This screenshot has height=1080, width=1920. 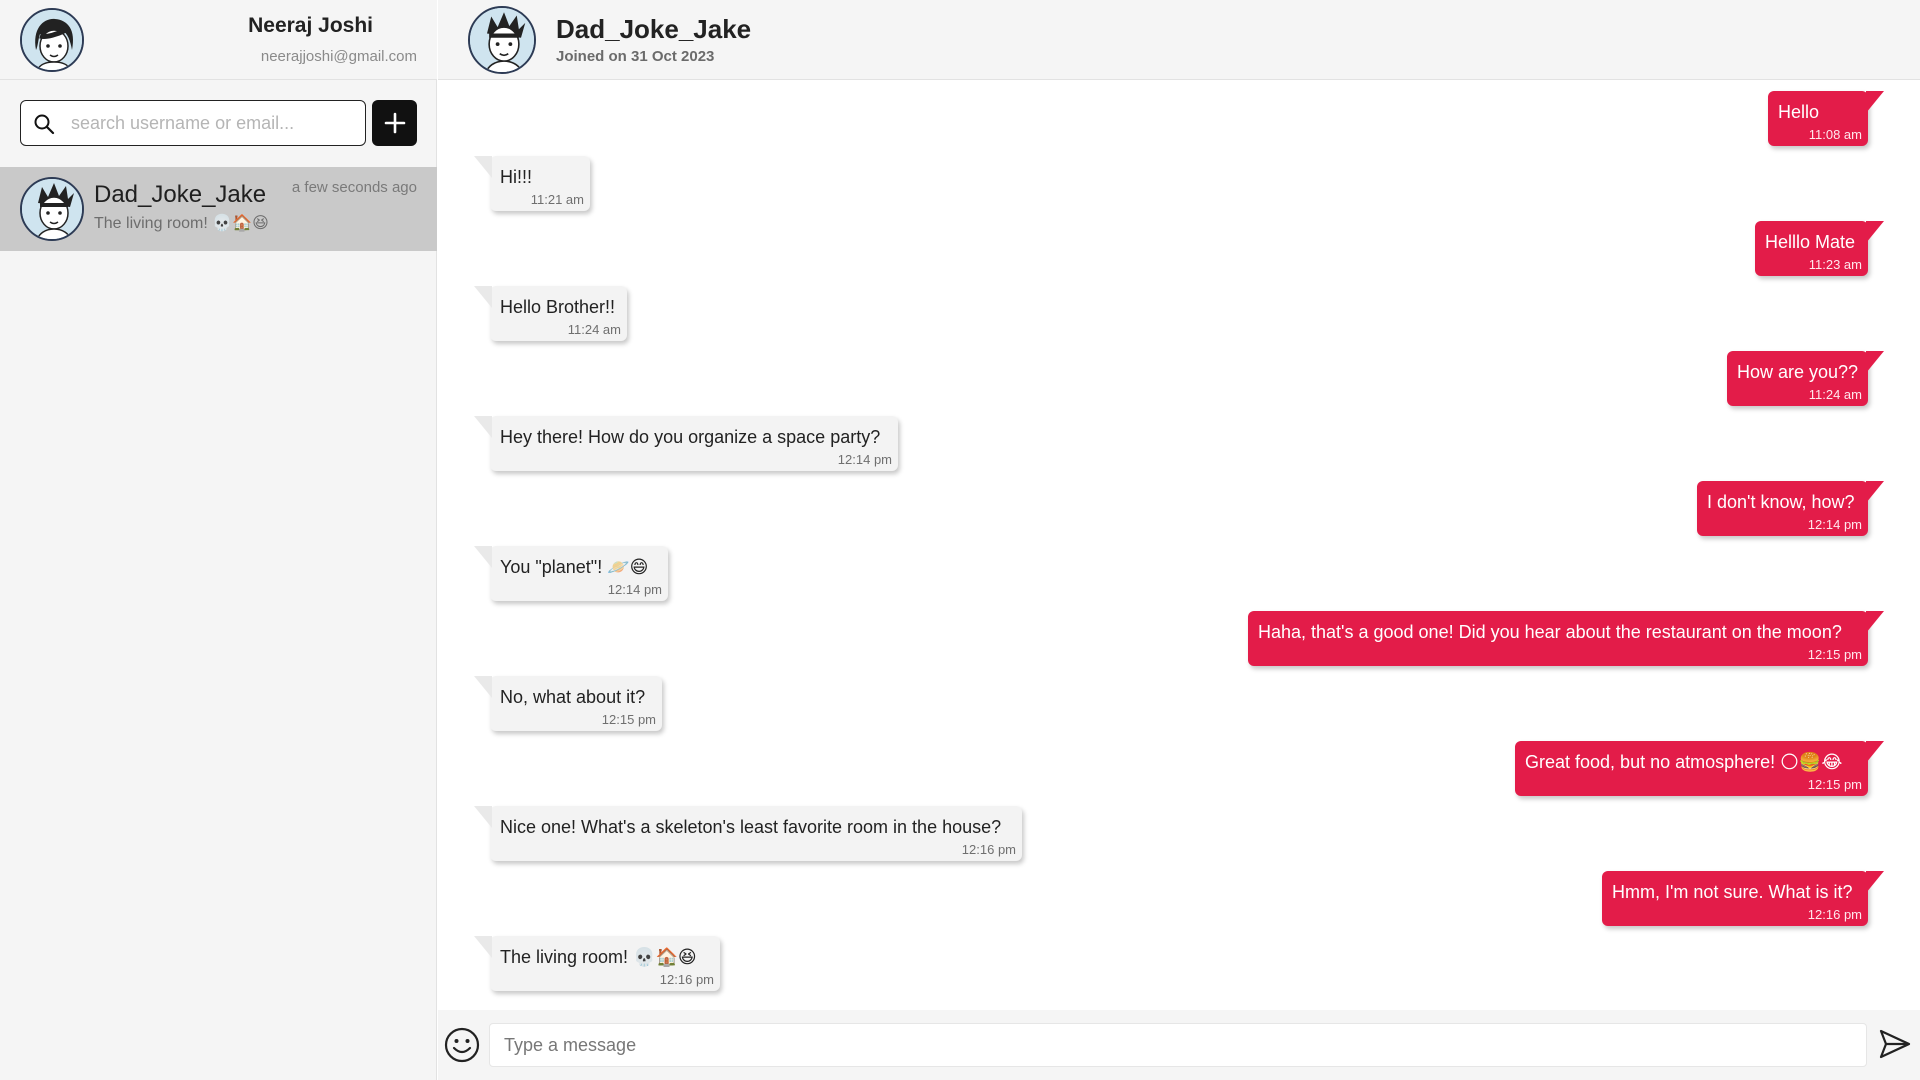 What do you see at coordinates (462, 1045) in the screenshot?
I see `emoji-picker-icon` at bounding box center [462, 1045].